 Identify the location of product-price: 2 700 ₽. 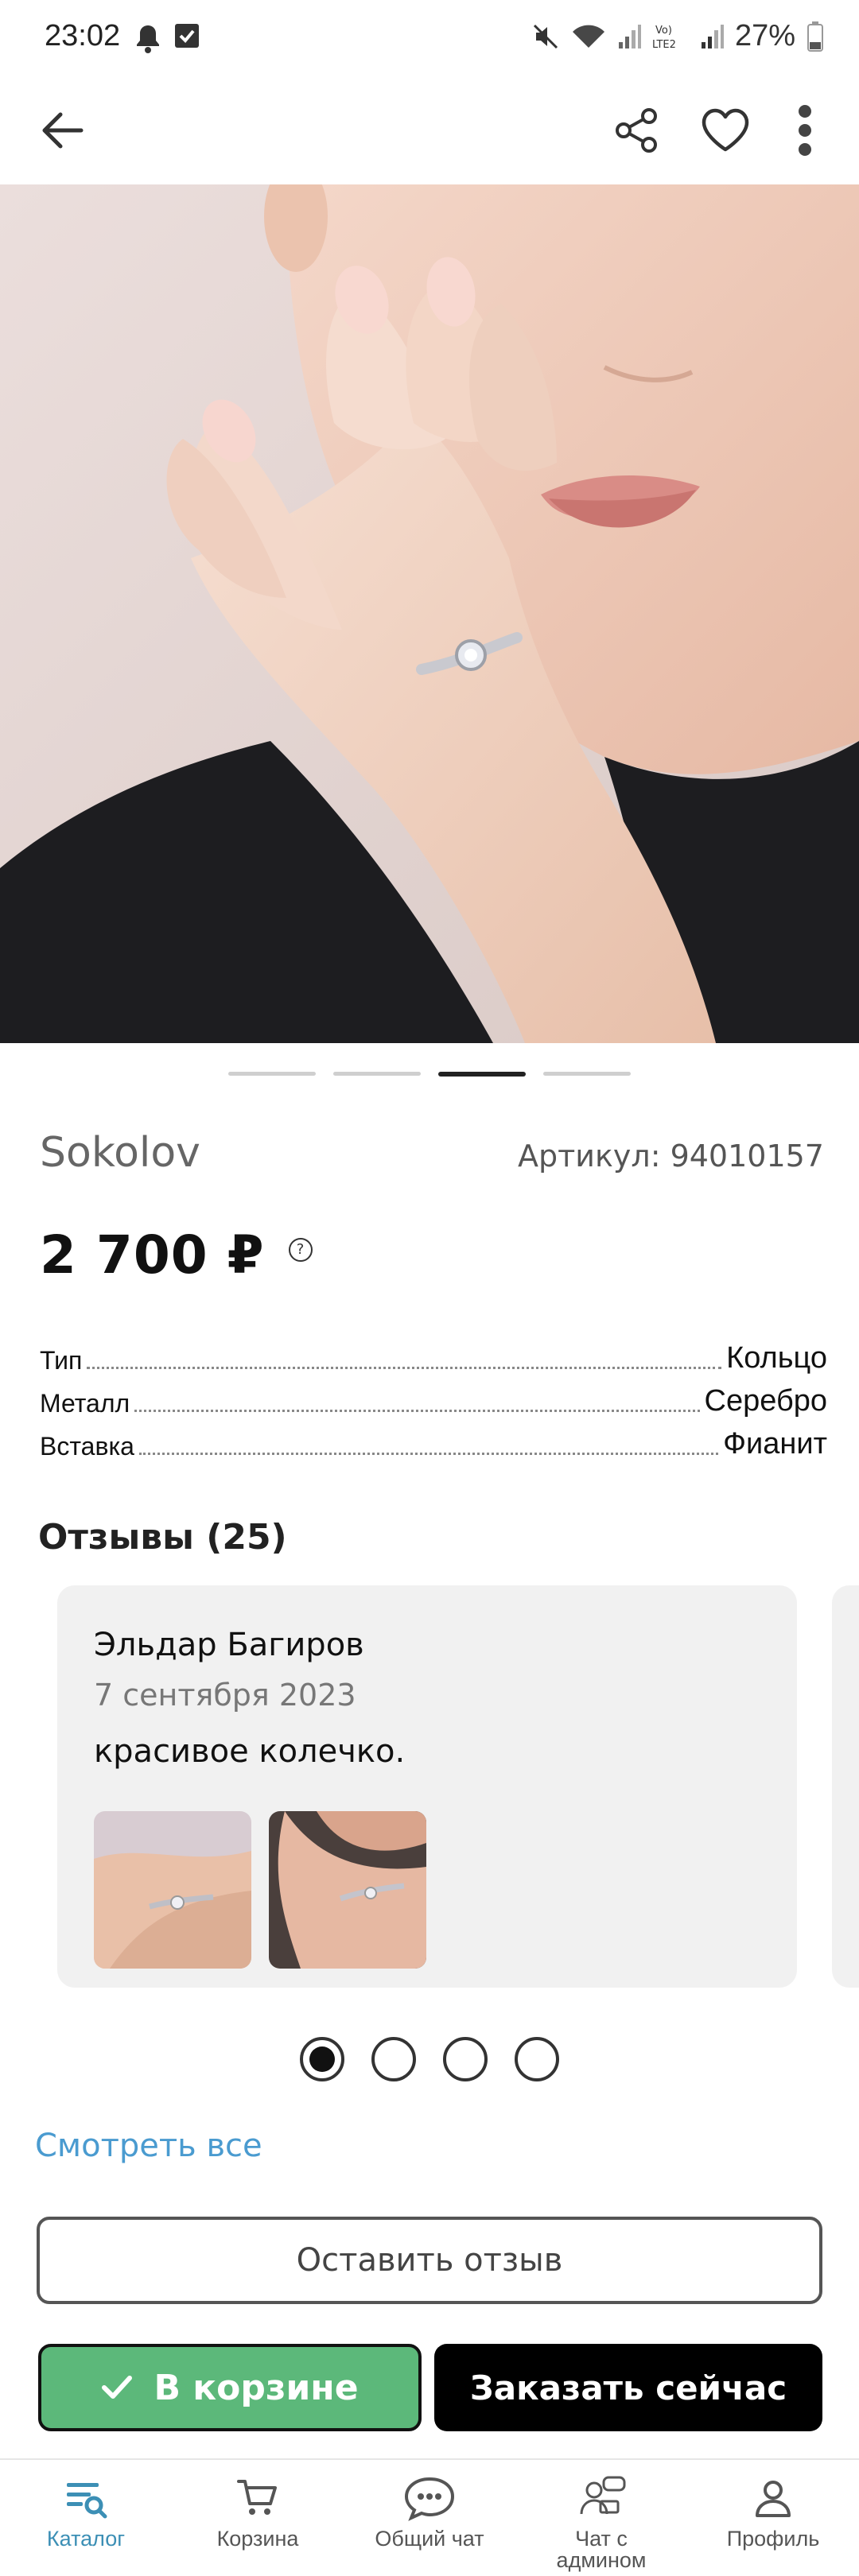
(152, 1255).